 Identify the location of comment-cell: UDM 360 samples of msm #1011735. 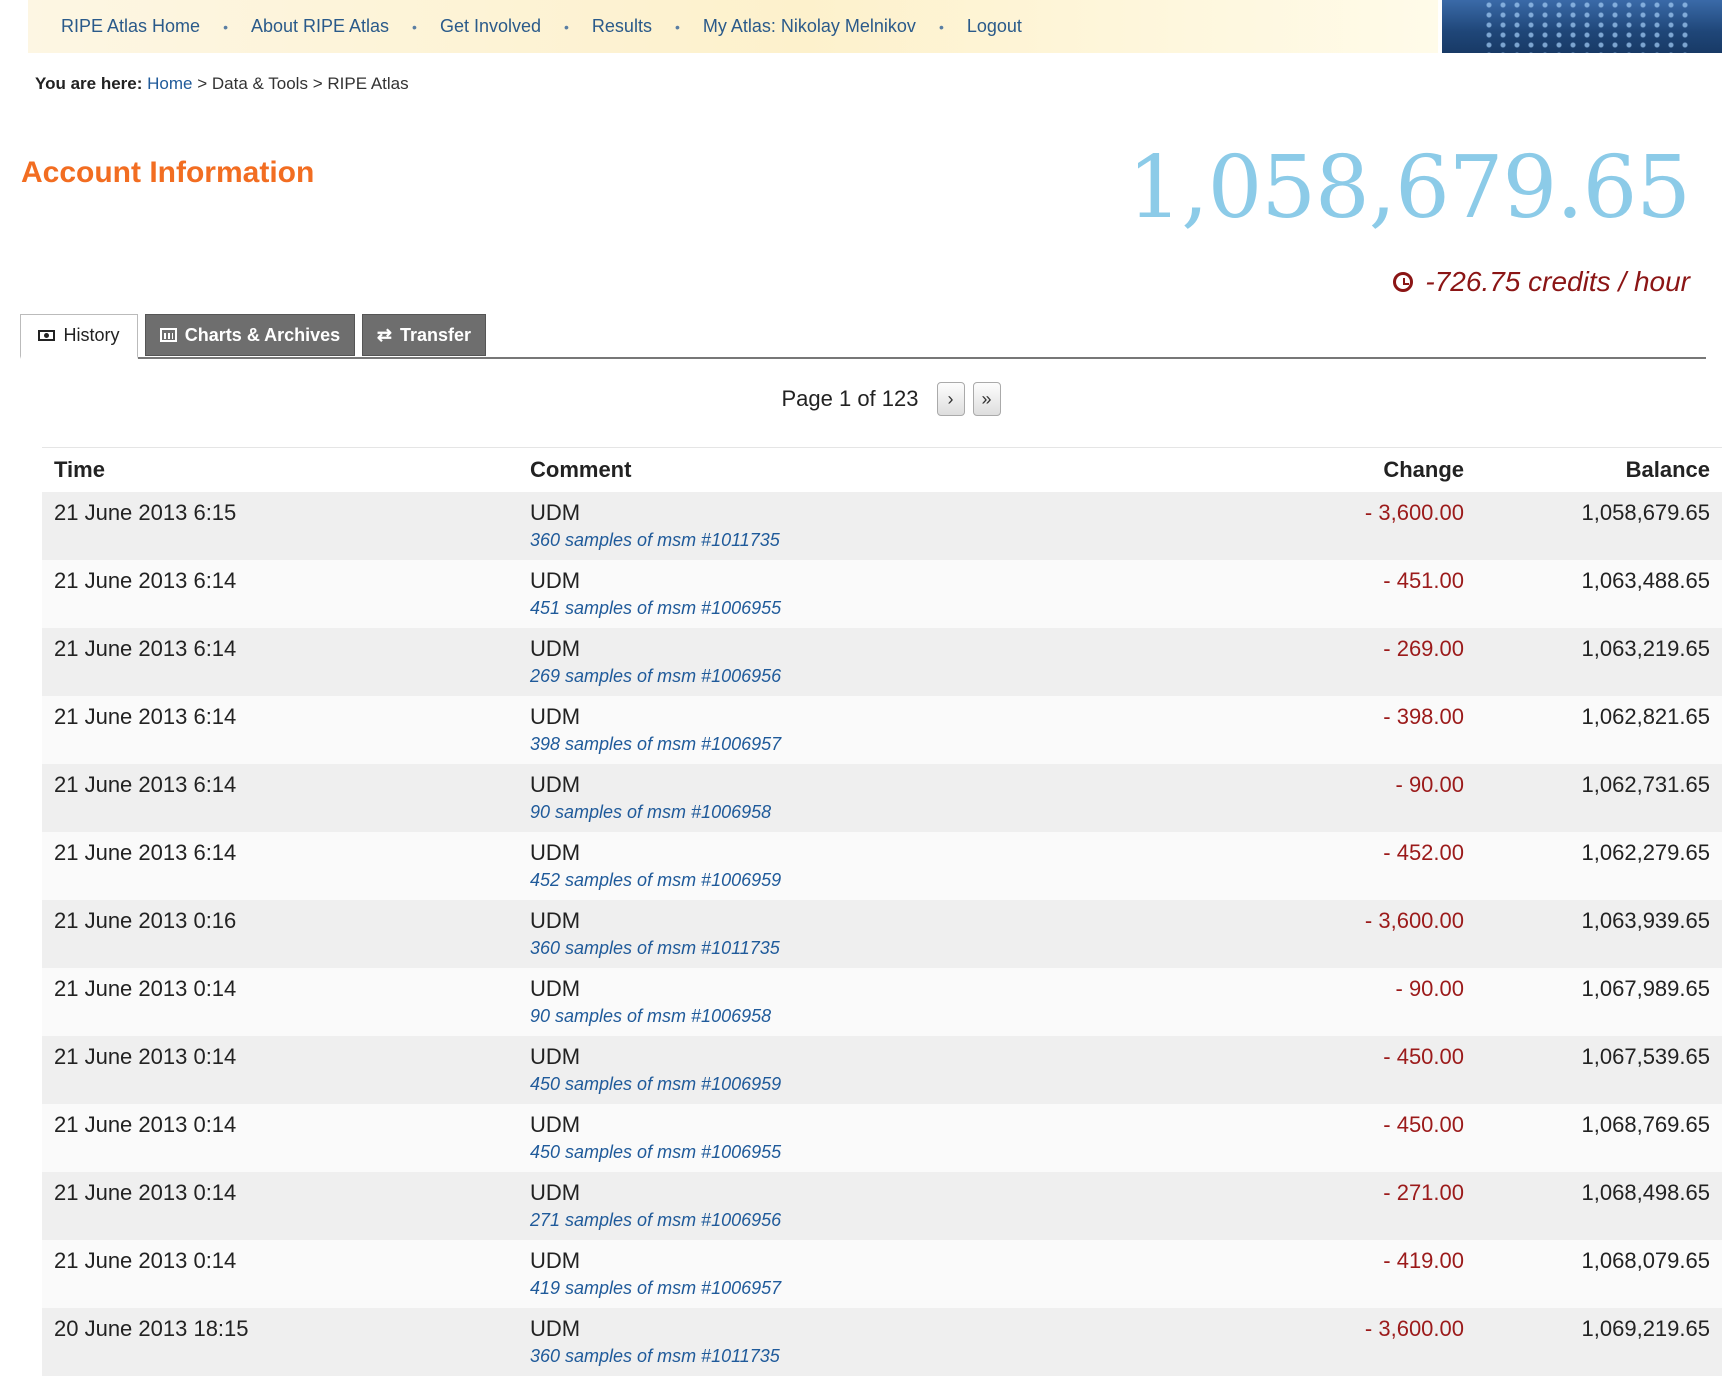
(810, 934).